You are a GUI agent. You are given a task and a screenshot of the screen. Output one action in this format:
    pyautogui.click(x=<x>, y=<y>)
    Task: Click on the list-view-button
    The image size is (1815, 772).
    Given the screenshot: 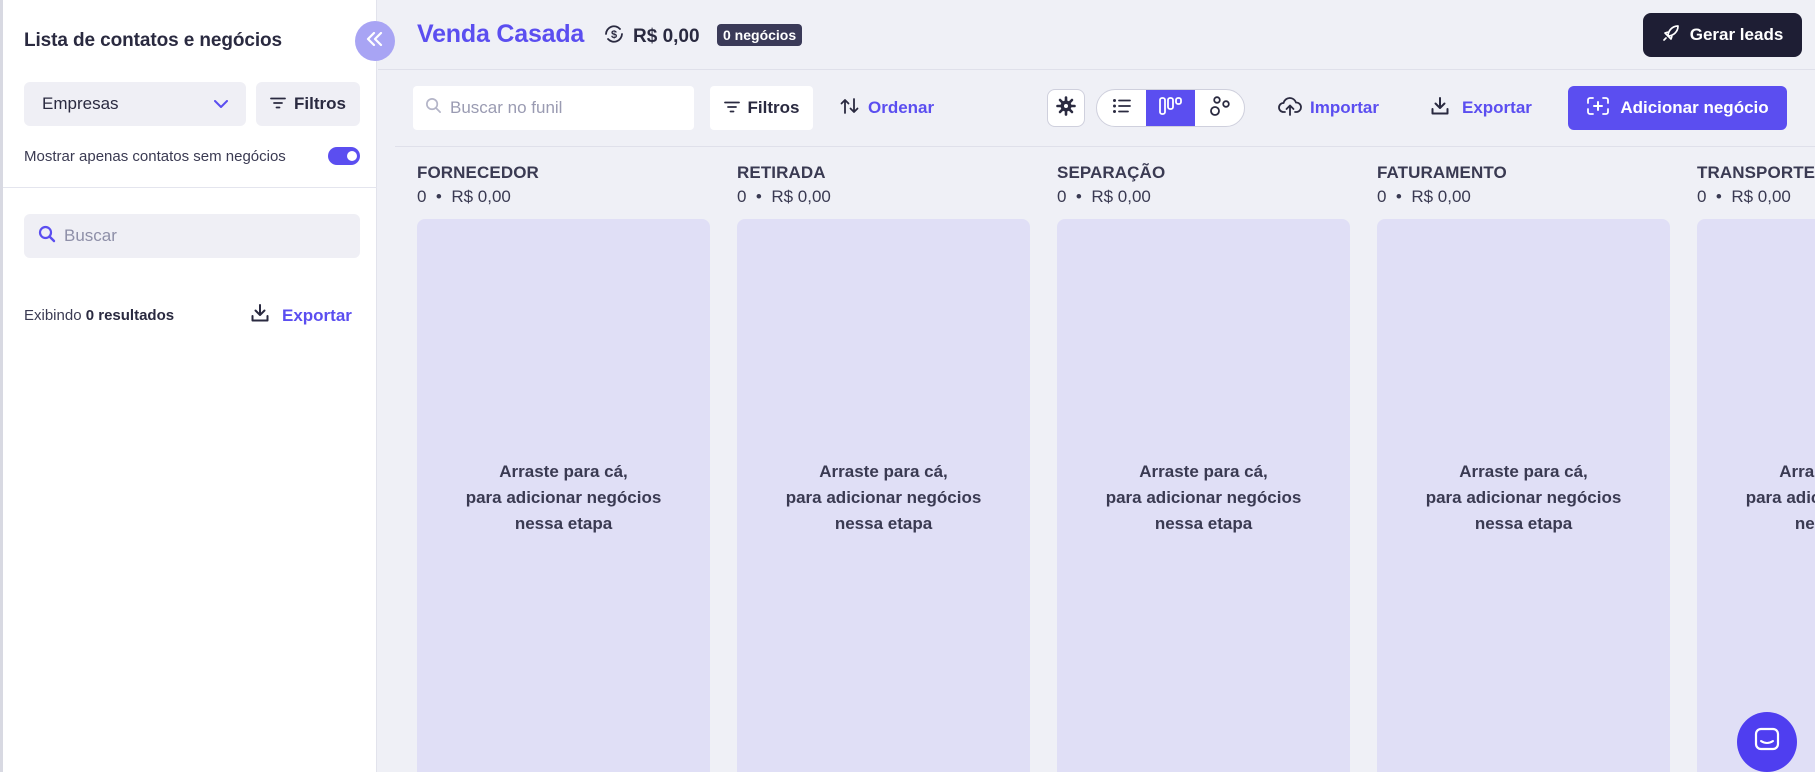 What is the action you would take?
    pyautogui.click(x=1121, y=108)
    